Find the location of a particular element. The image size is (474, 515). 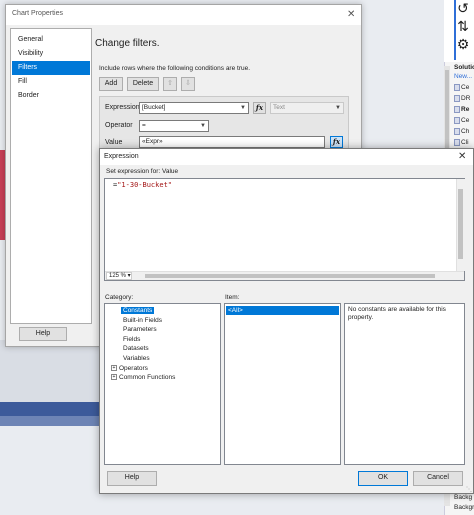

solution-item: DR is located at coordinates (464, 100).